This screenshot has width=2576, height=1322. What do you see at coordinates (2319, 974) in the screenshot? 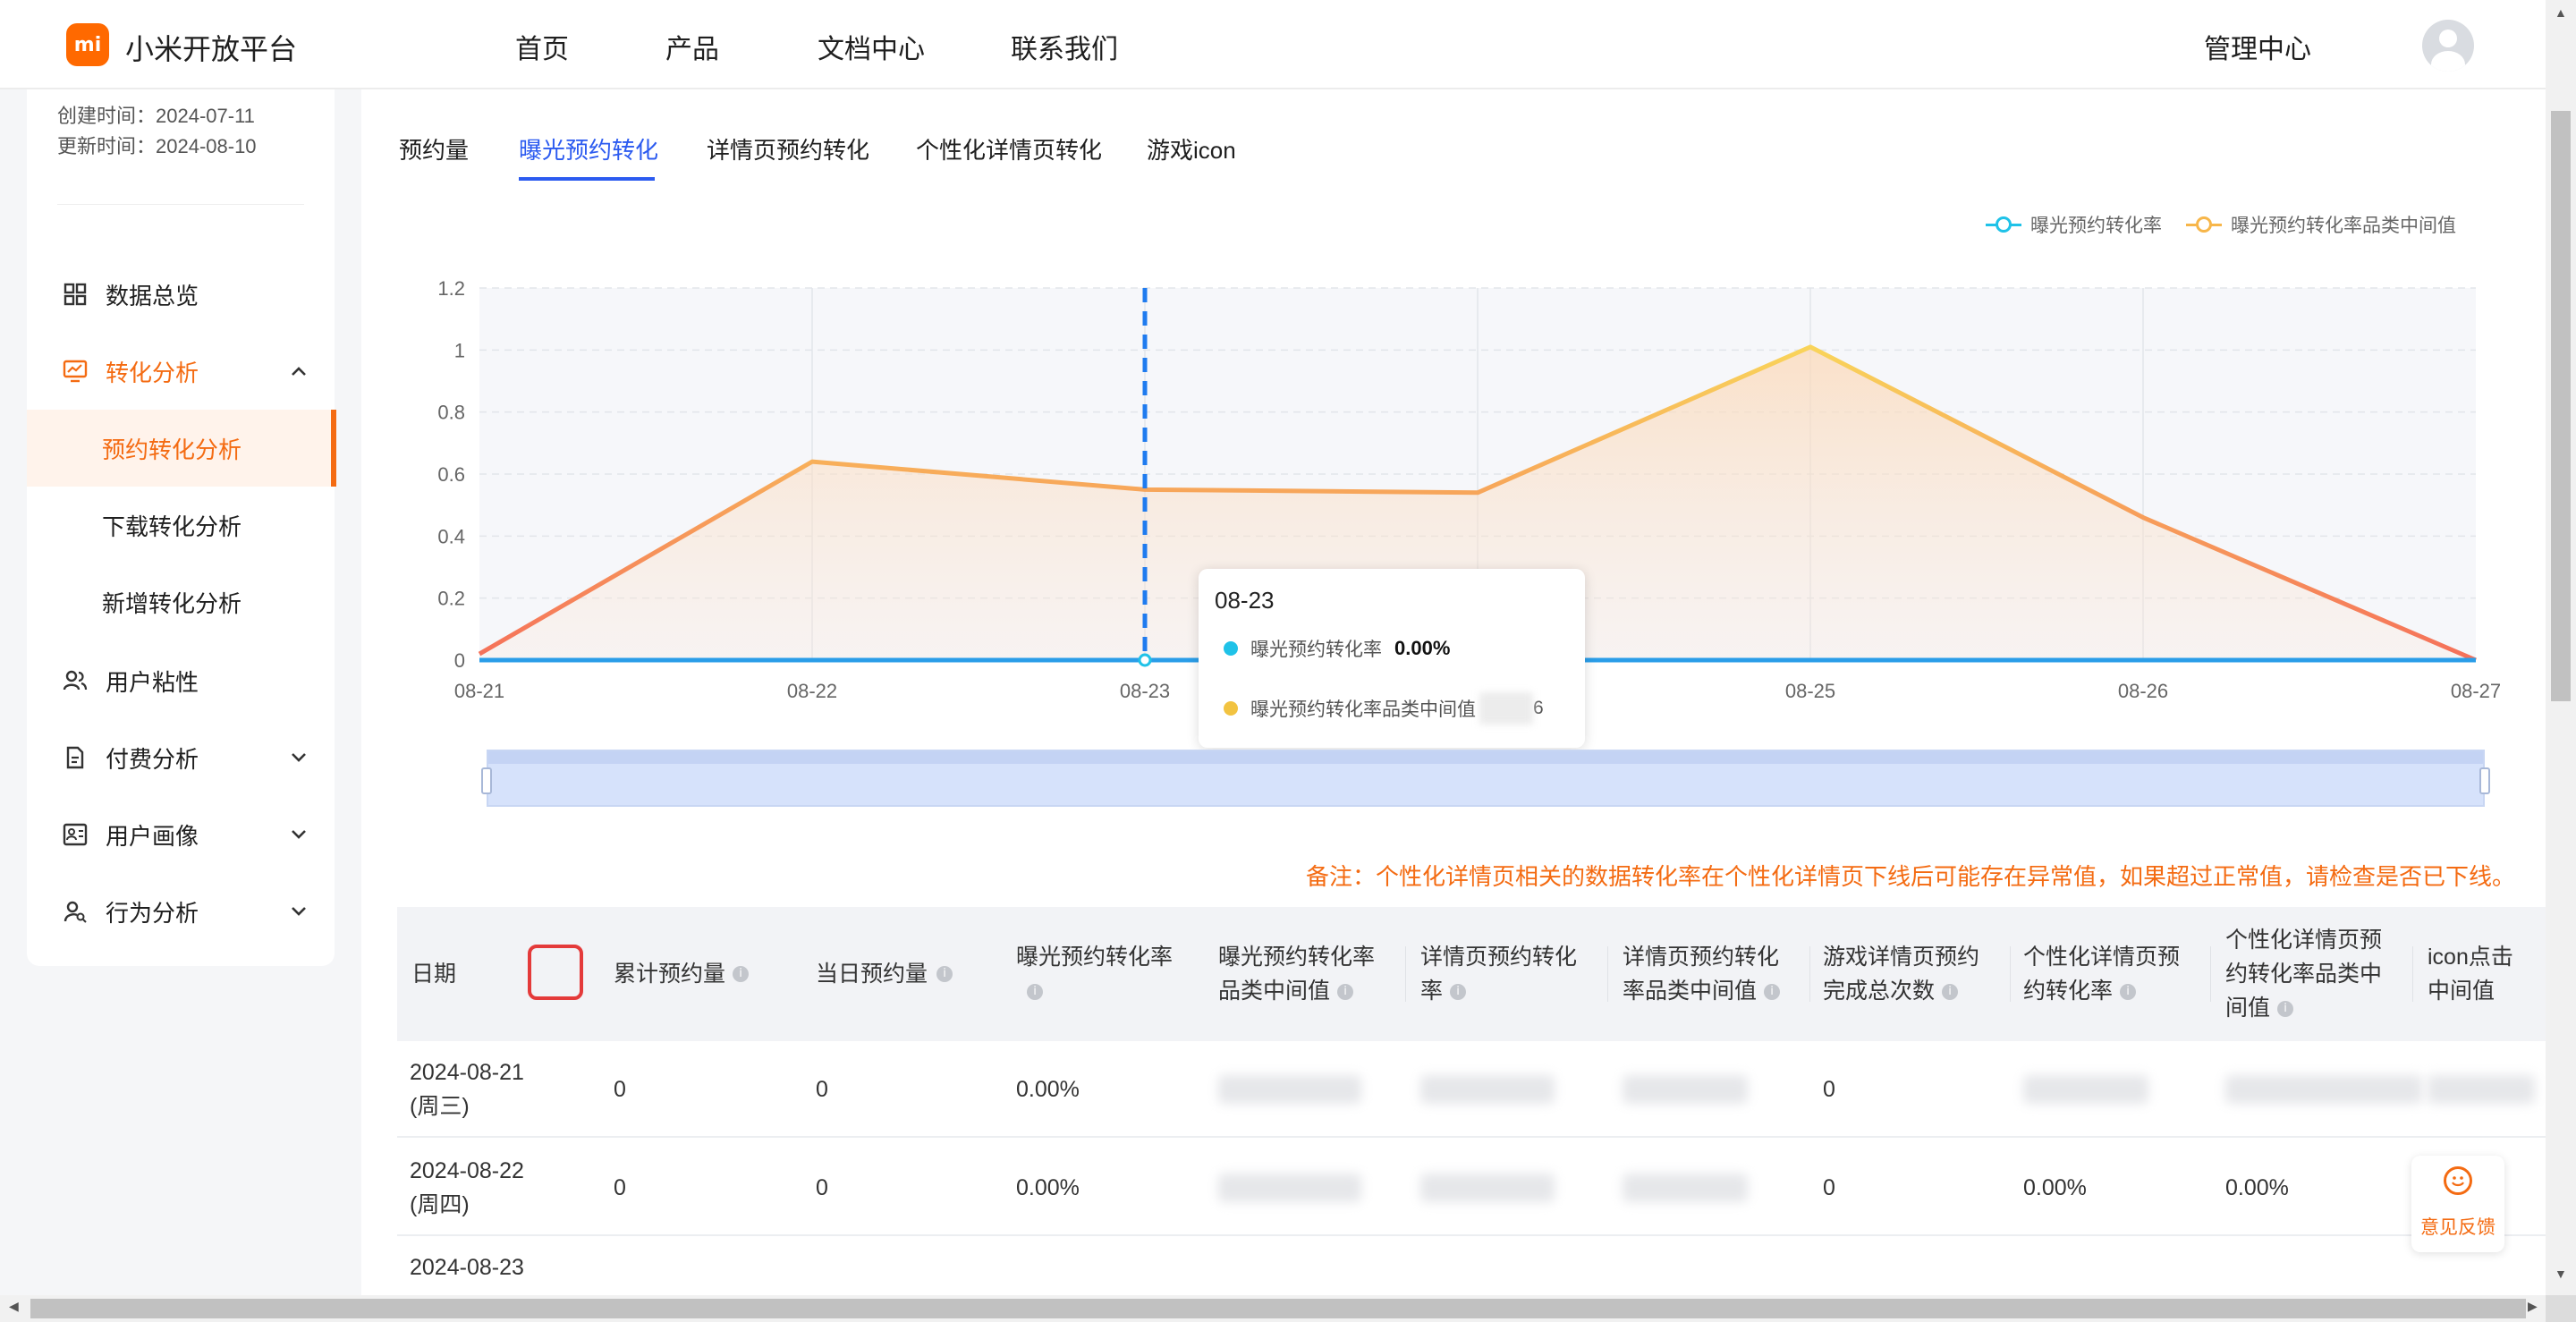
I see `col-header-personalized-median: 个性化详情页预 约转化率品类中 间值 i` at bounding box center [2319, 974].